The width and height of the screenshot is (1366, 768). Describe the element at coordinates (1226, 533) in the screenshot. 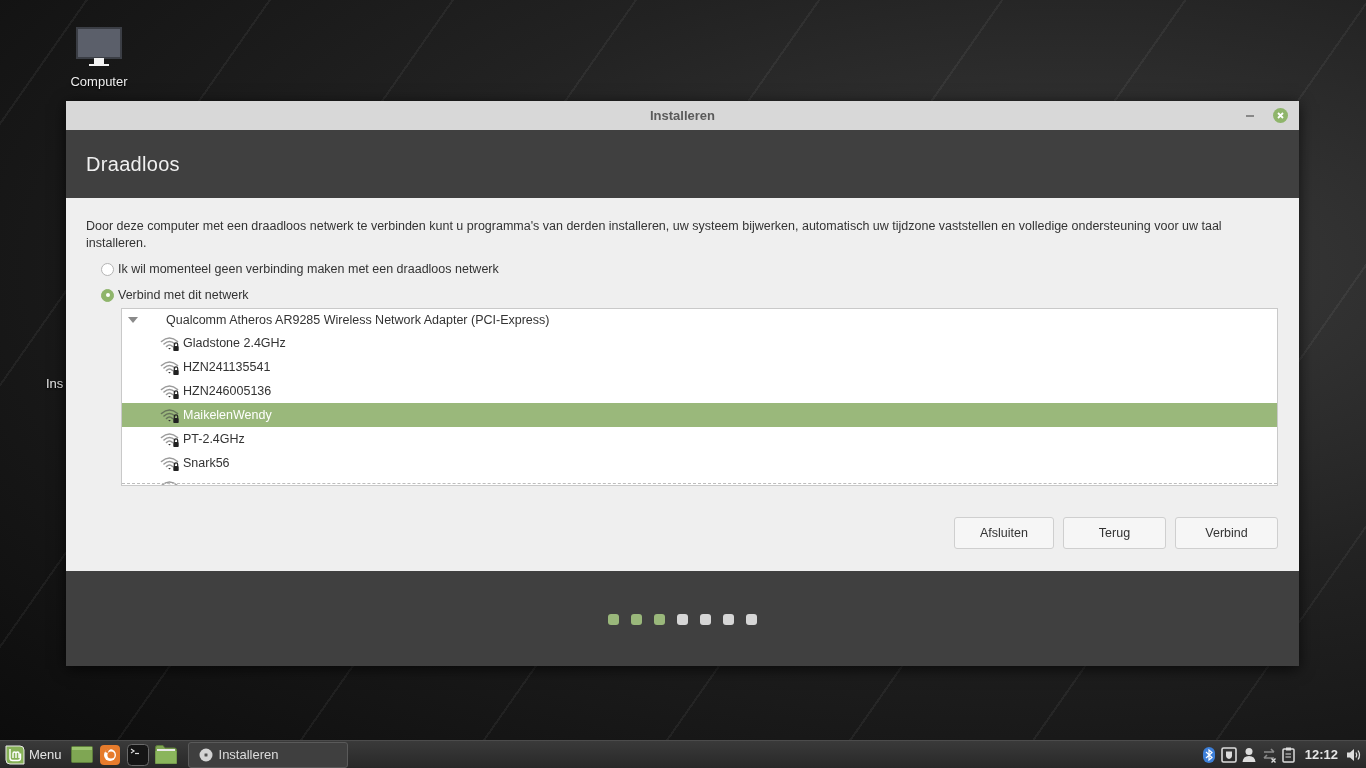

I see `connect-button: Verbind` at that location.